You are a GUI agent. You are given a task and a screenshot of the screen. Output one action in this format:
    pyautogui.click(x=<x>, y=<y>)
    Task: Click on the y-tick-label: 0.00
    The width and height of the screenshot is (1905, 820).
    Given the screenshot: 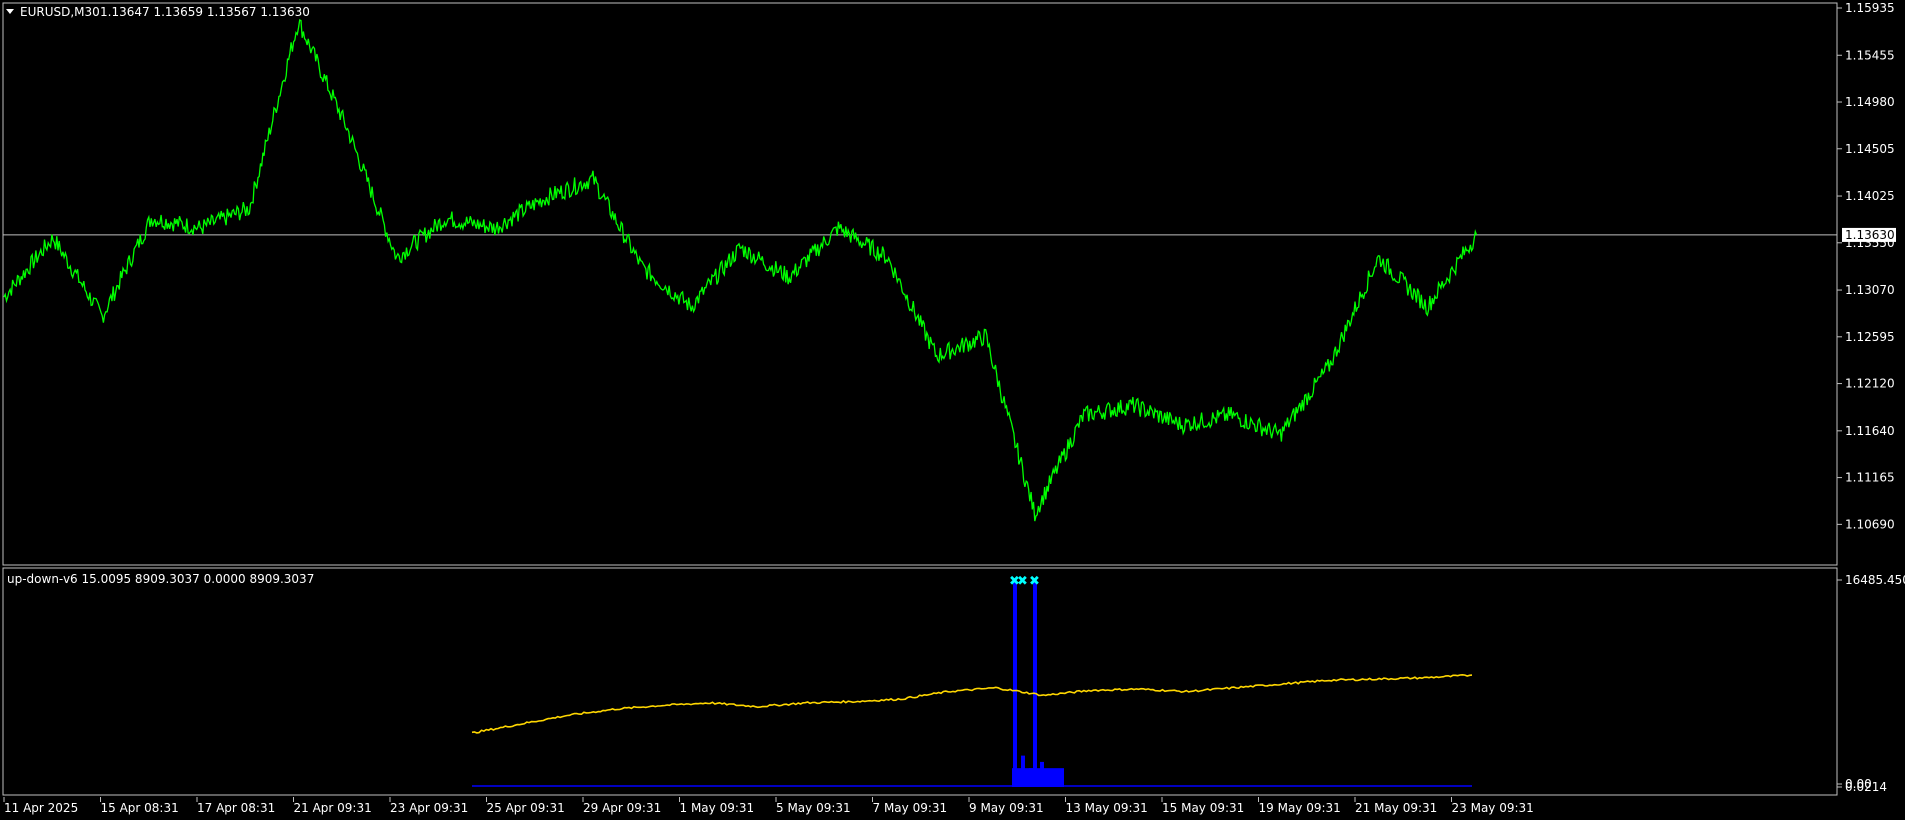 What is the action you would take?
    pyautogui.click(x=1858, y=784)
    